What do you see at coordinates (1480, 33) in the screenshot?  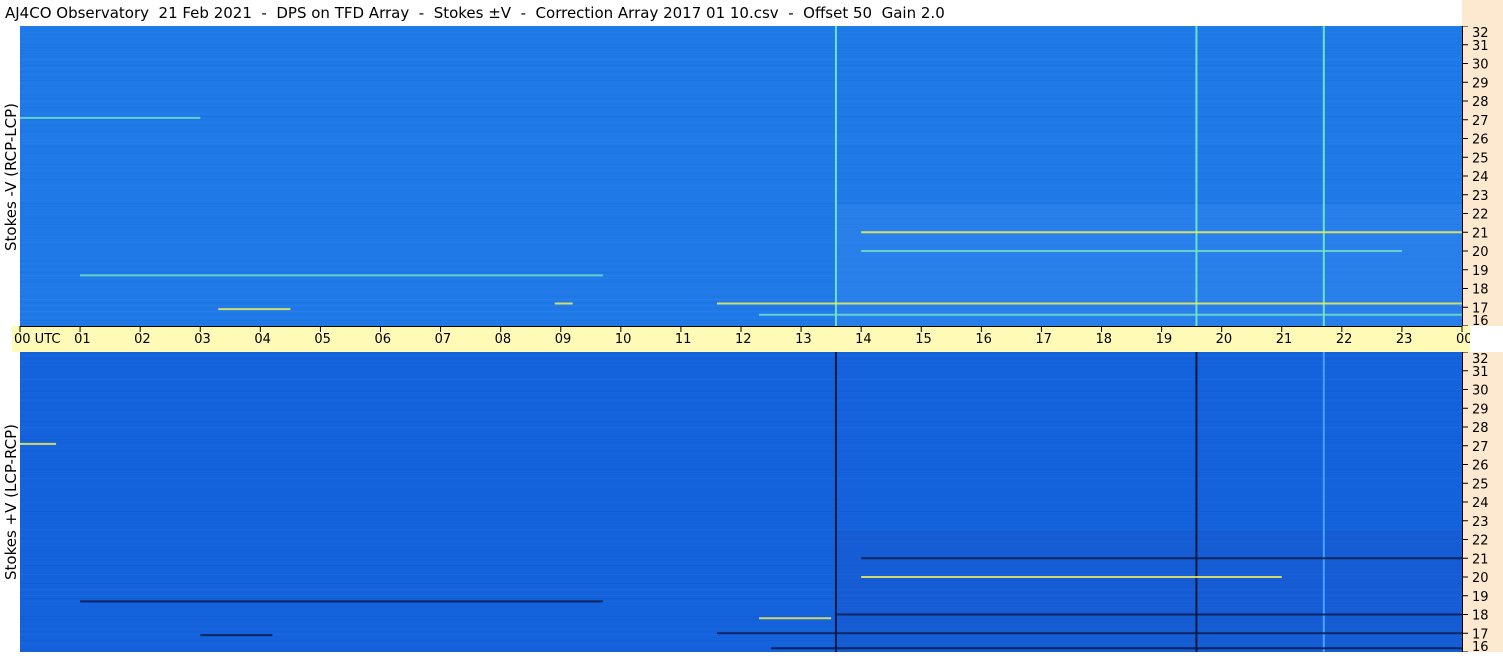 I see `frequency-tick-label: 32` at bounding box center [1480, 33].